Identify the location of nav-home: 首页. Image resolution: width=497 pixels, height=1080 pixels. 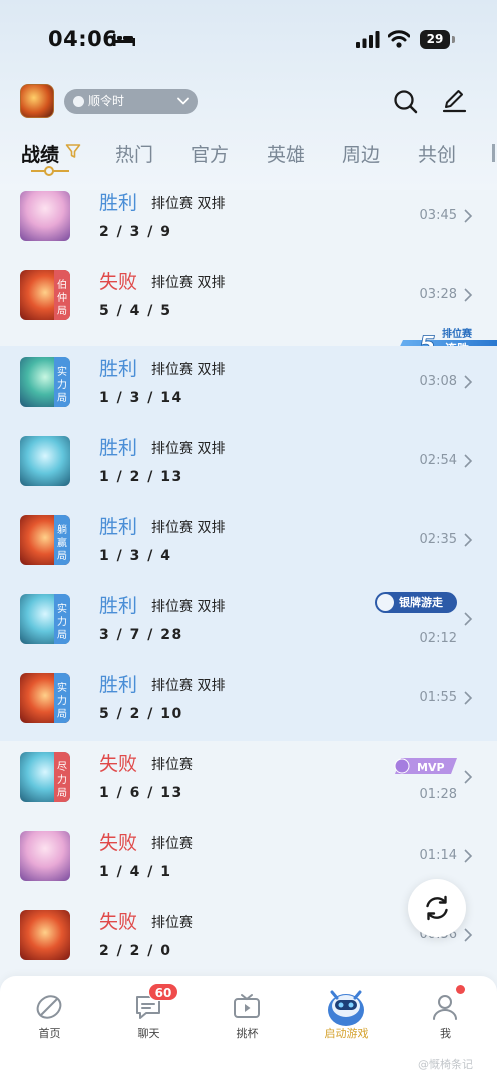
(49, 1011).